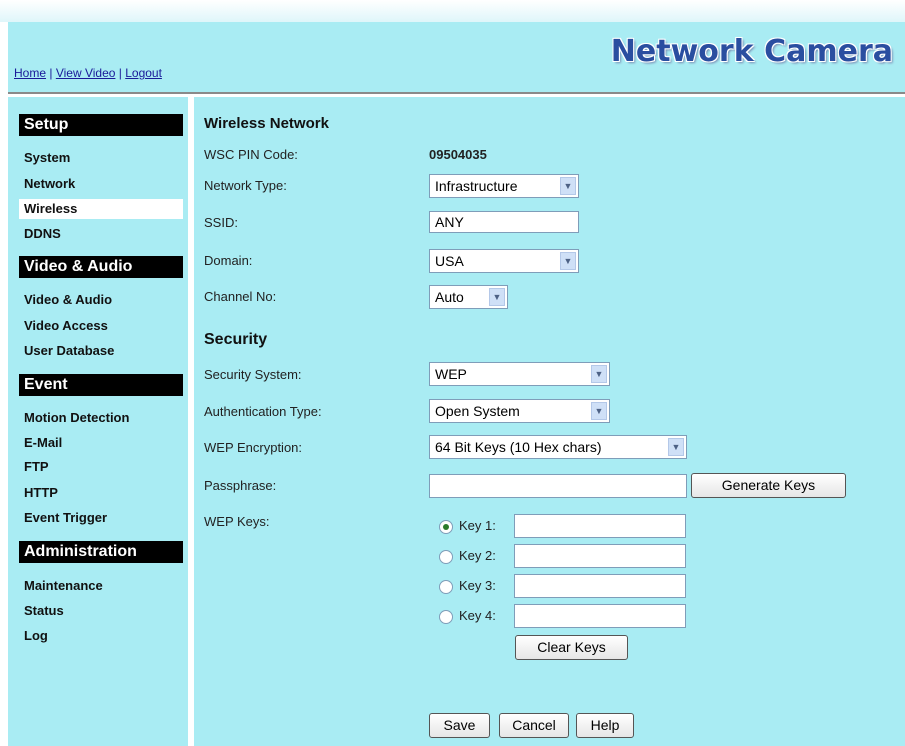  Describe the element at coordinates (518, 447) in the screenshot. I see `wep-encryption-value: 64 Bit Keys (10 Hex chars)` at that location.